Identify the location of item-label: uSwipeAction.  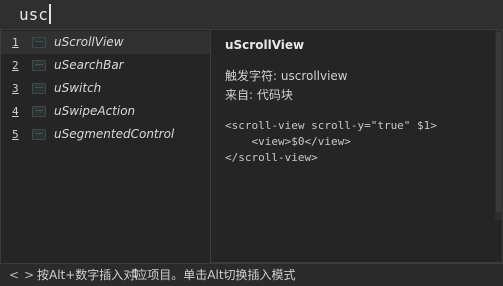
(95, 111).